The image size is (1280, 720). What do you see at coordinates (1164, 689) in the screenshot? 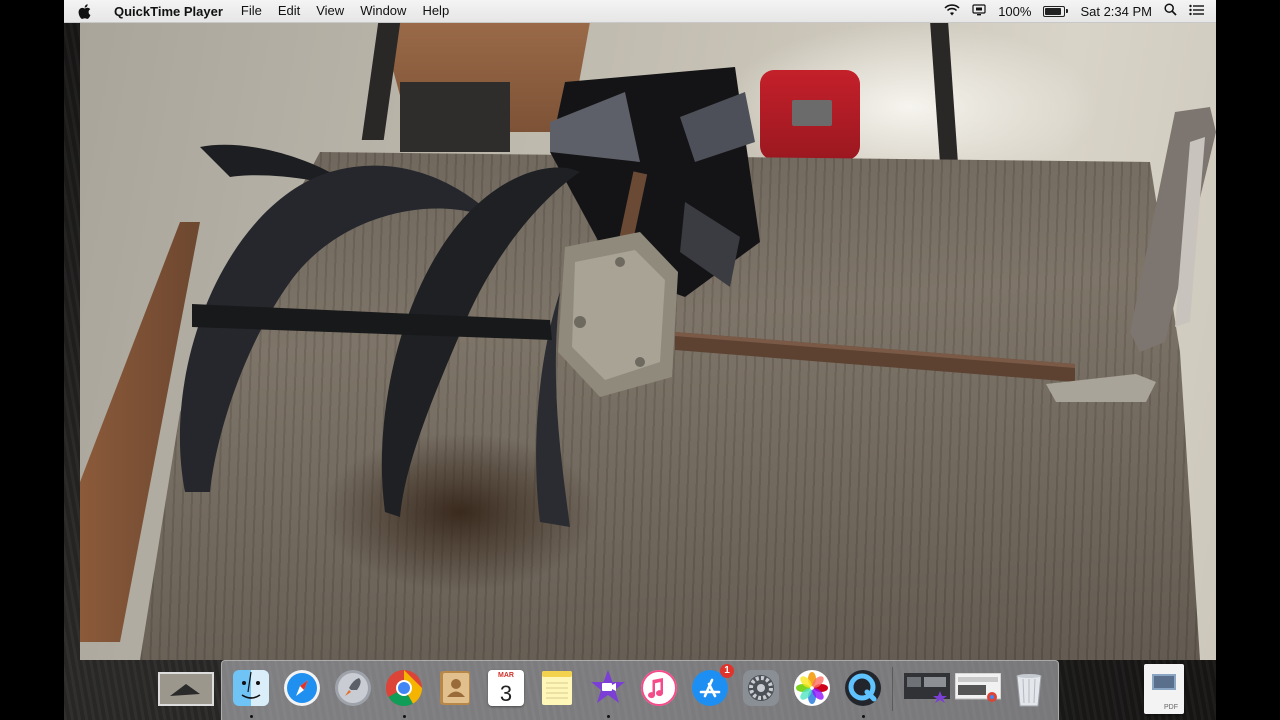
I see `pdf-file-icon: PDF` at bounding box center [1164, 689].